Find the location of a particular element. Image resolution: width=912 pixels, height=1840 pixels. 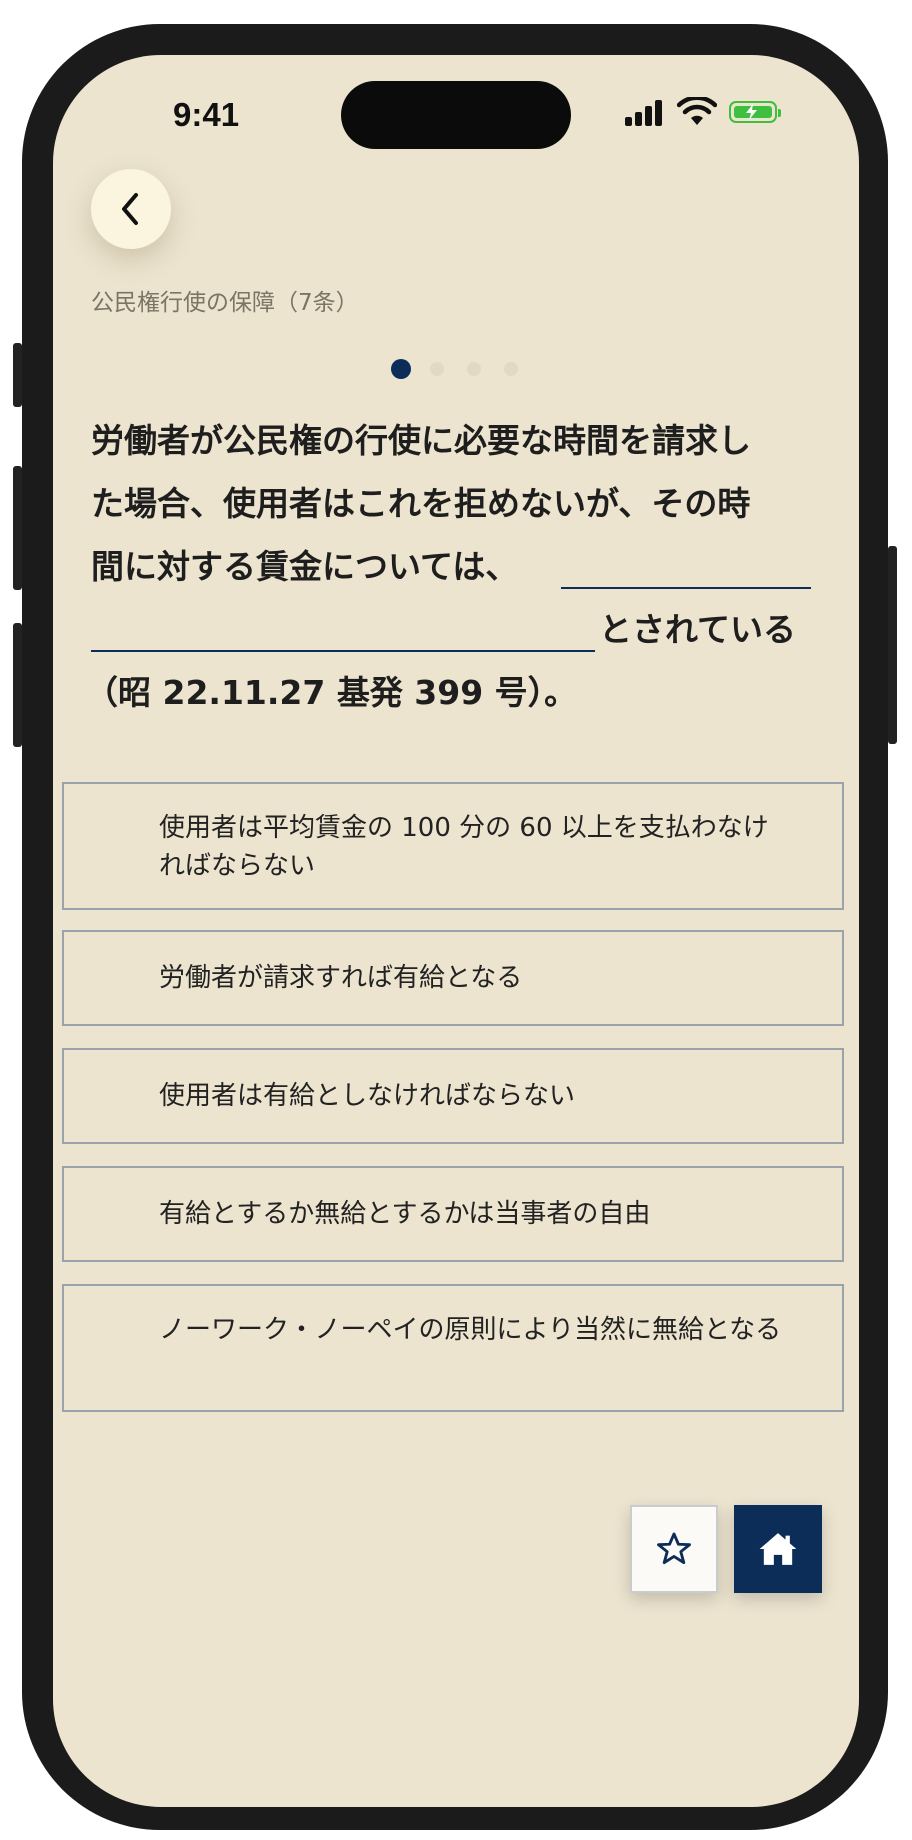

breadcrumb: 公民権行使の保障（7条） is located at coordinates (225, 303).